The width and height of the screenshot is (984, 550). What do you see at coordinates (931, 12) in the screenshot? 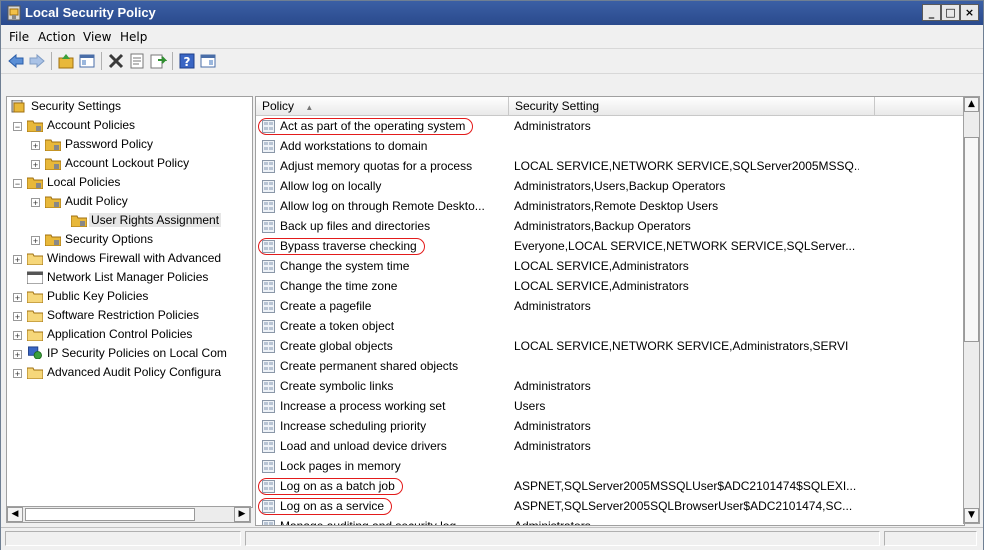
I see `minimize-button: _` at bounding box center [931, 12].